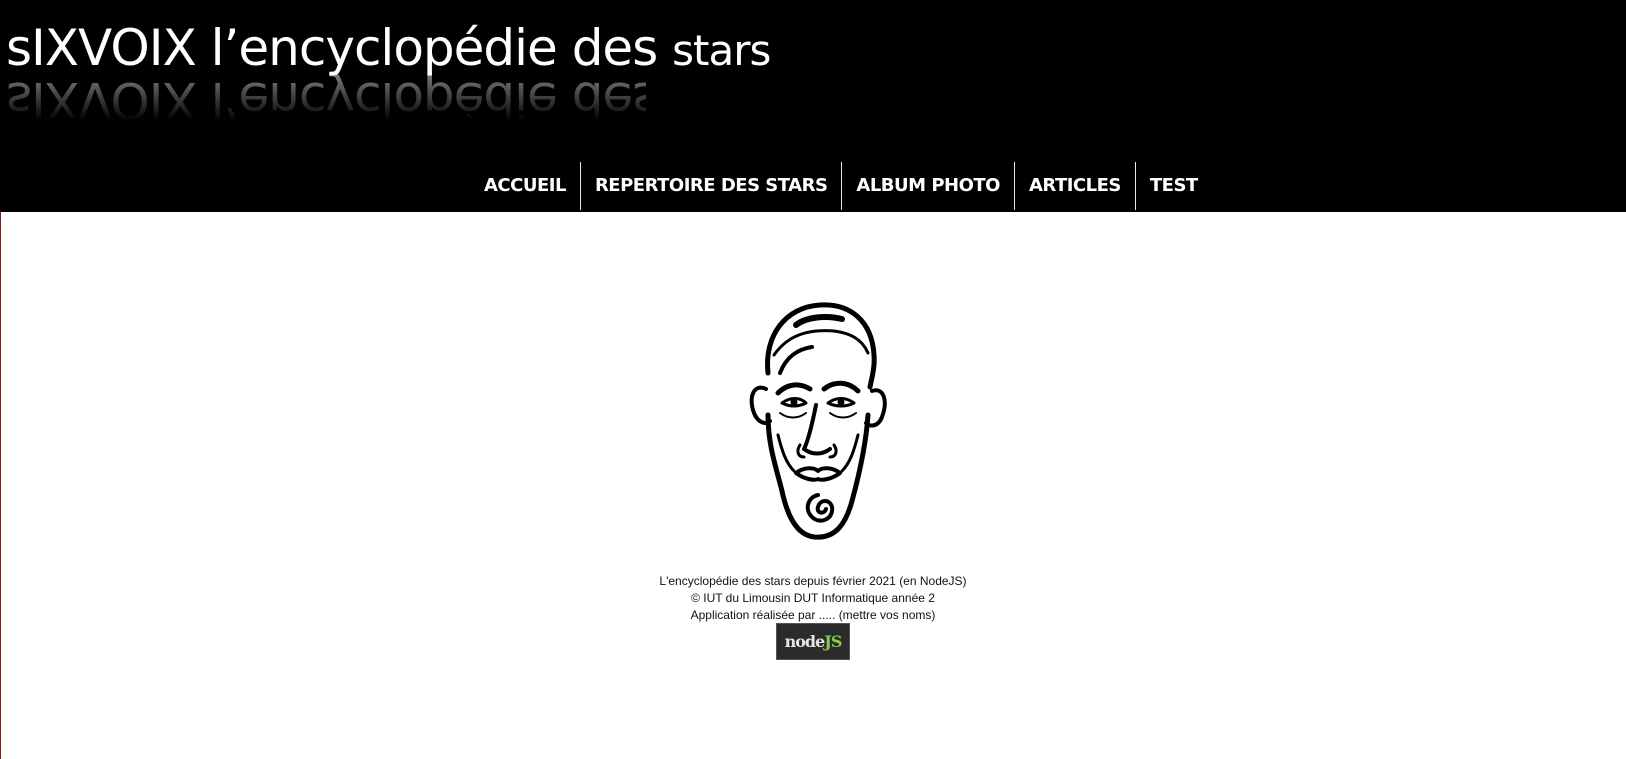  What do you see at coordinates (1075, 186) in the screenshot?
I see `nav-item-articles: ARTICLES` at bounding box center [1075, 186].